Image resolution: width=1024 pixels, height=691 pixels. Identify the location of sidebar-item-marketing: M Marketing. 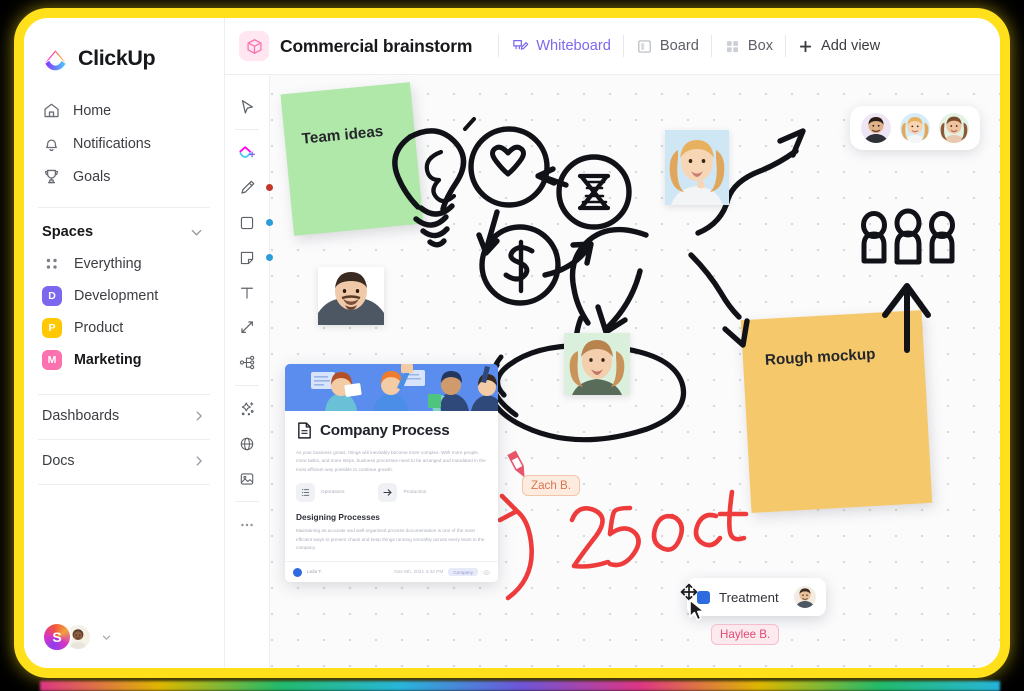
(124, 360).